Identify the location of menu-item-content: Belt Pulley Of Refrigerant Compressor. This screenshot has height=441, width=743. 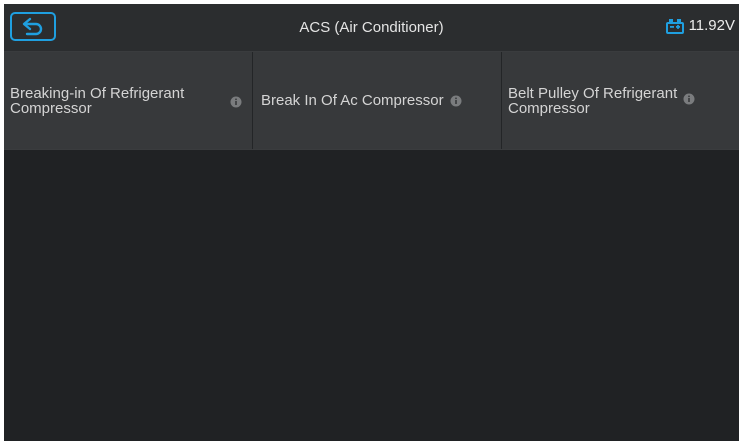
(601, 101).